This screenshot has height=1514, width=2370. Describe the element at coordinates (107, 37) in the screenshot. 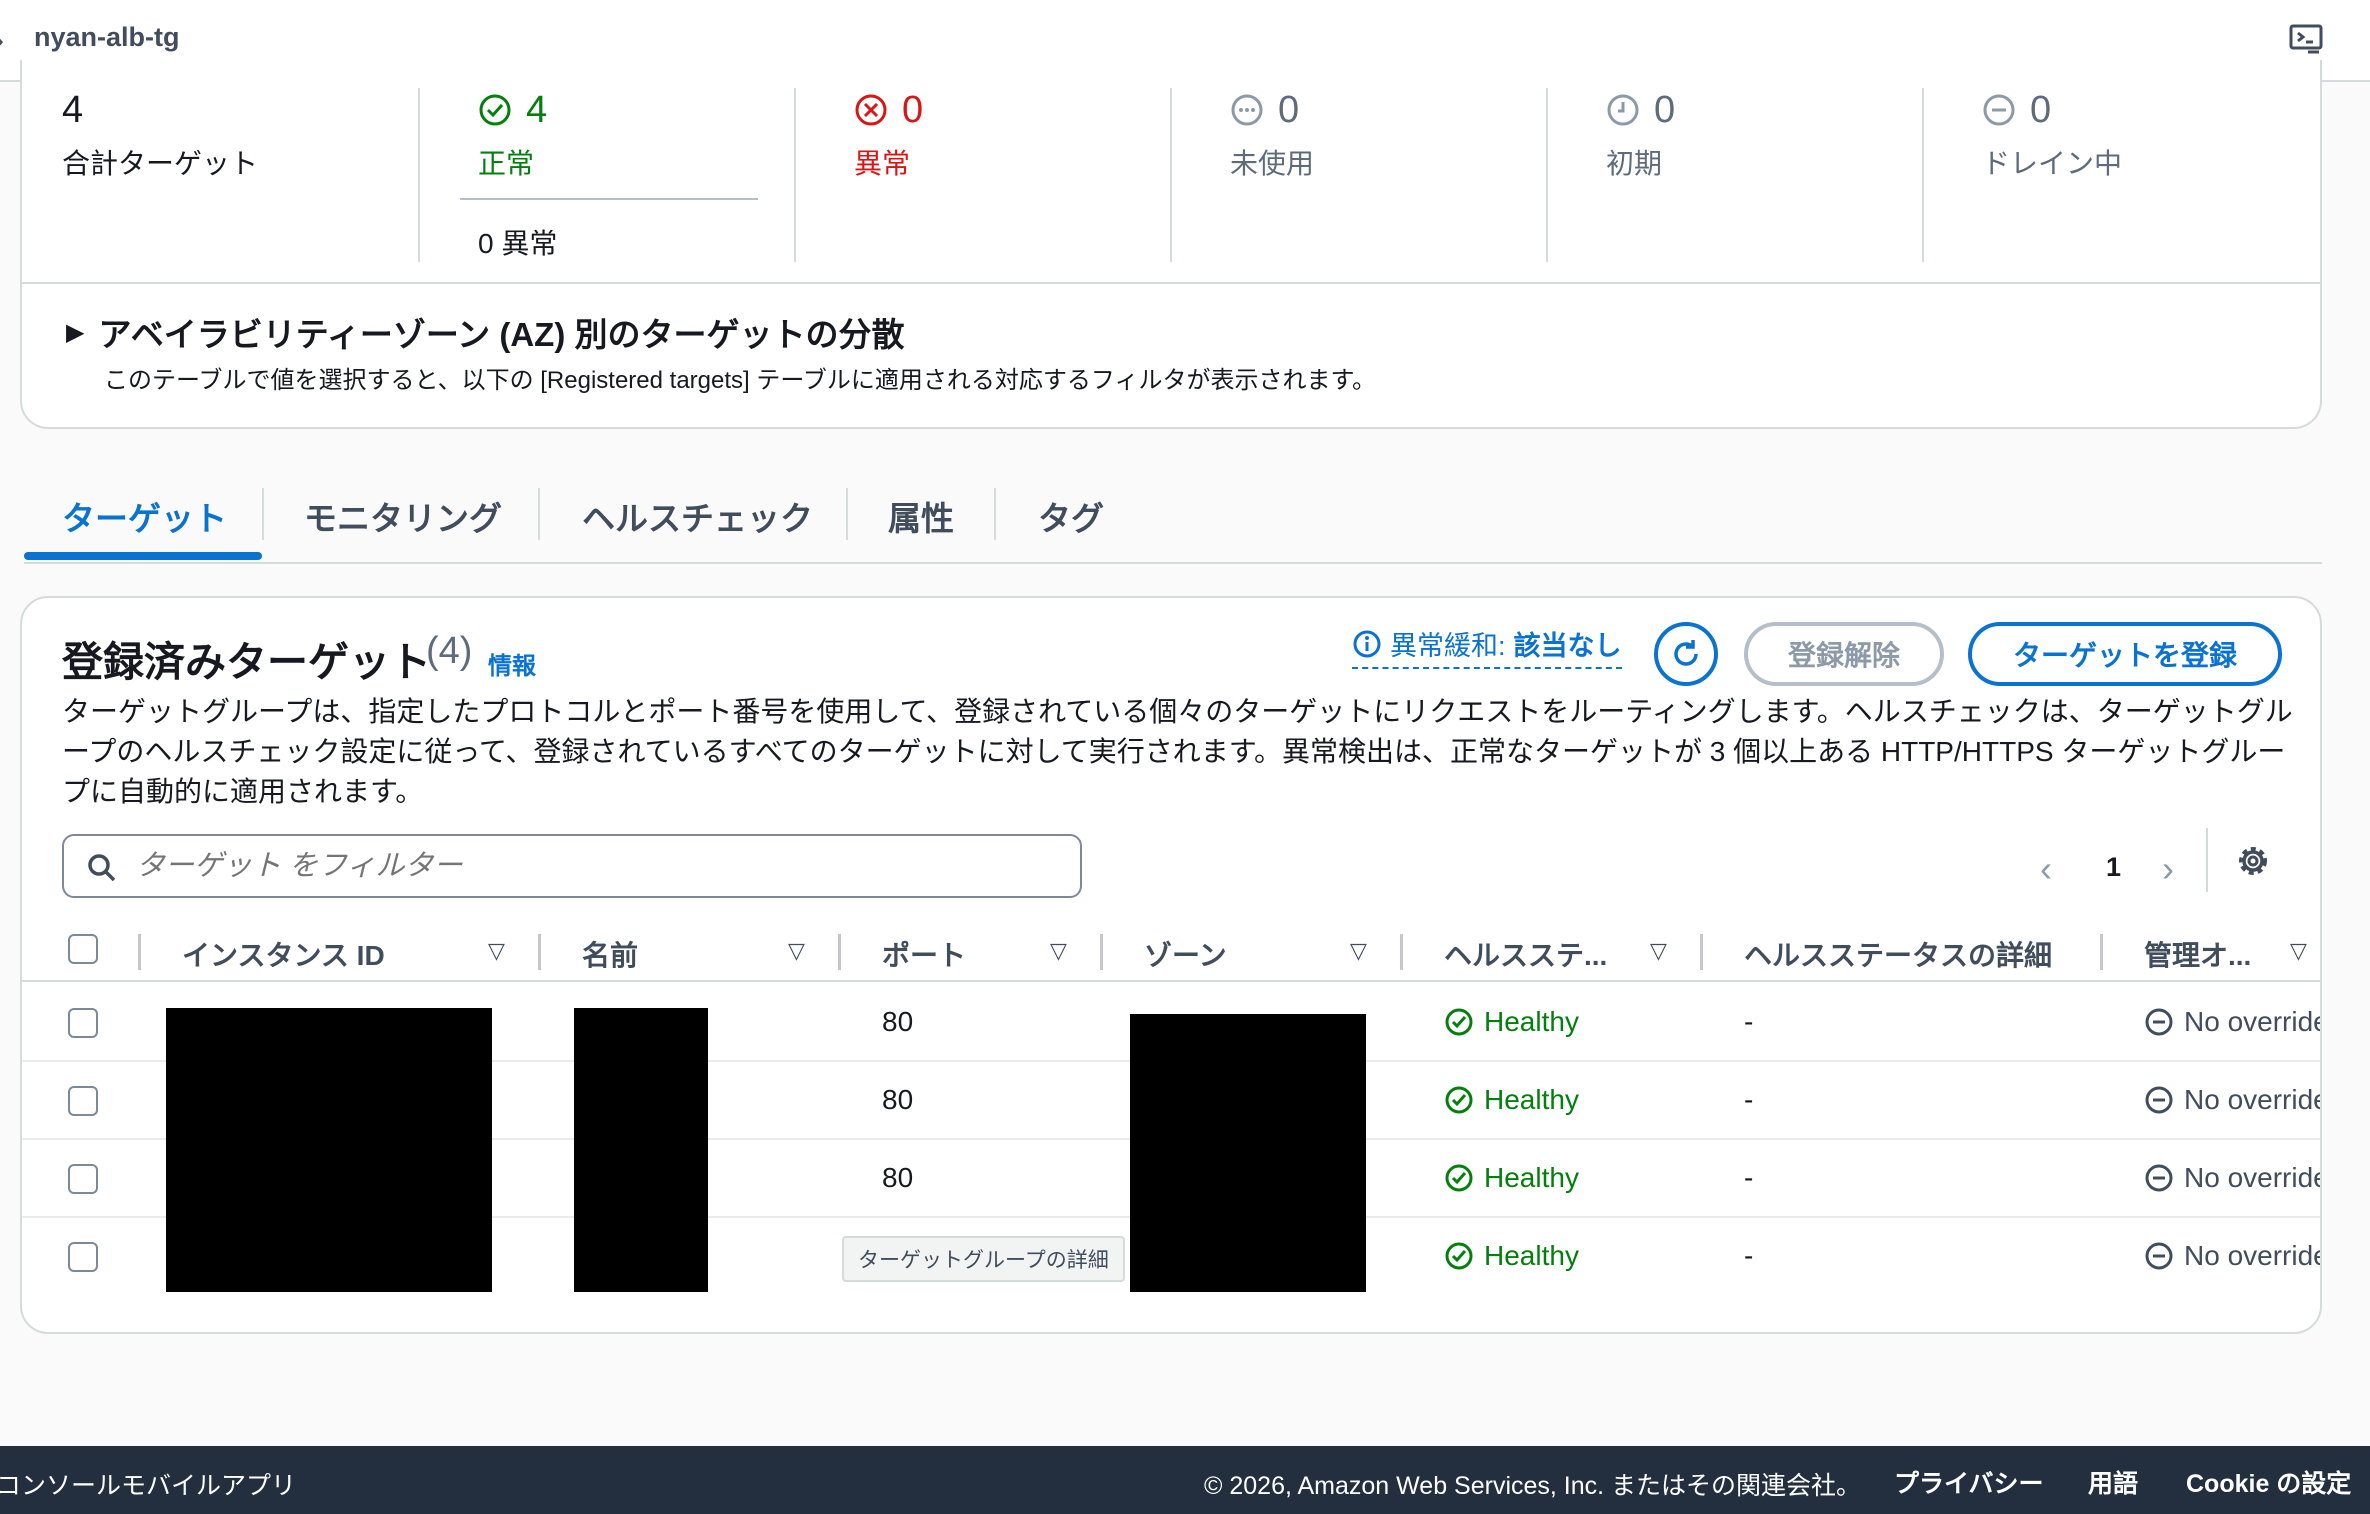

I see `breadcrumb-current: nyan-alb-tg` at that location.